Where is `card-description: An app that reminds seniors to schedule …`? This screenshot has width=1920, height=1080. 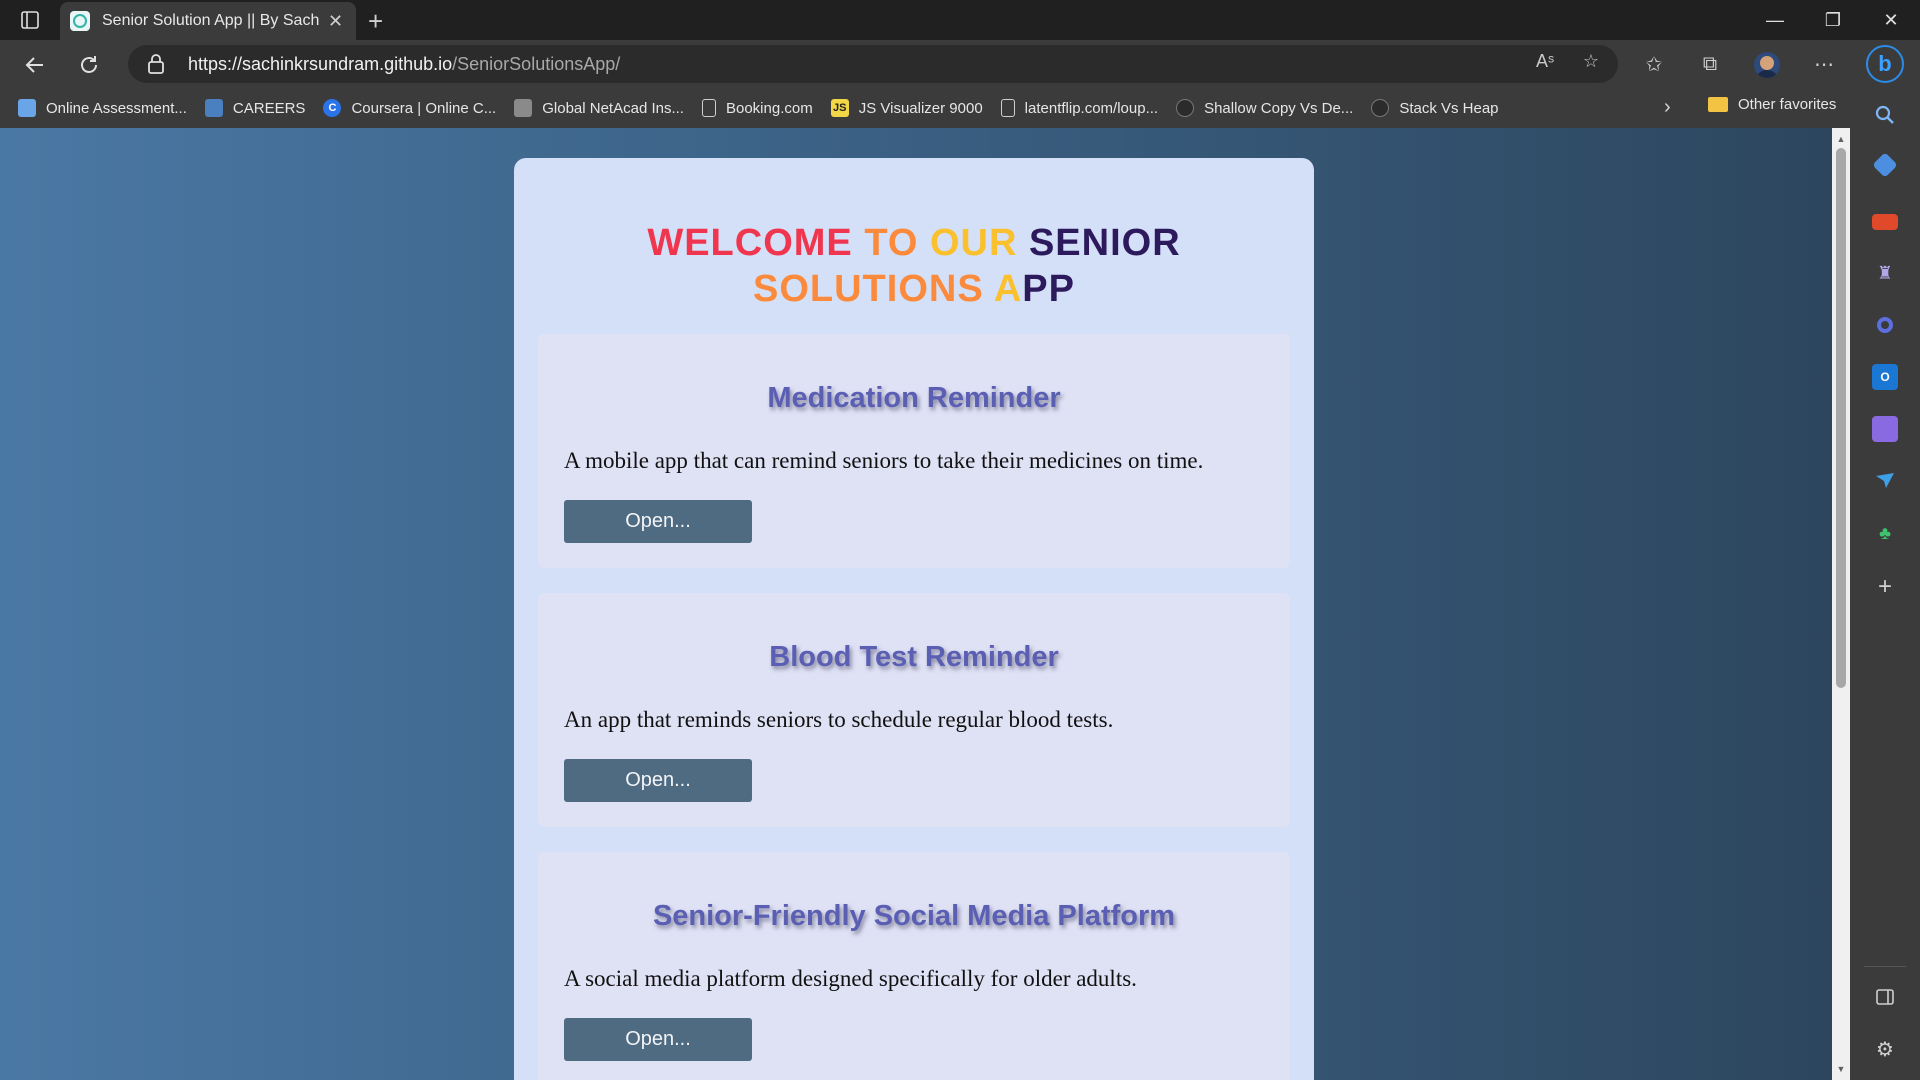 card-description: An app that reminds seniors to schedule … is located at coordinates (839, 719).